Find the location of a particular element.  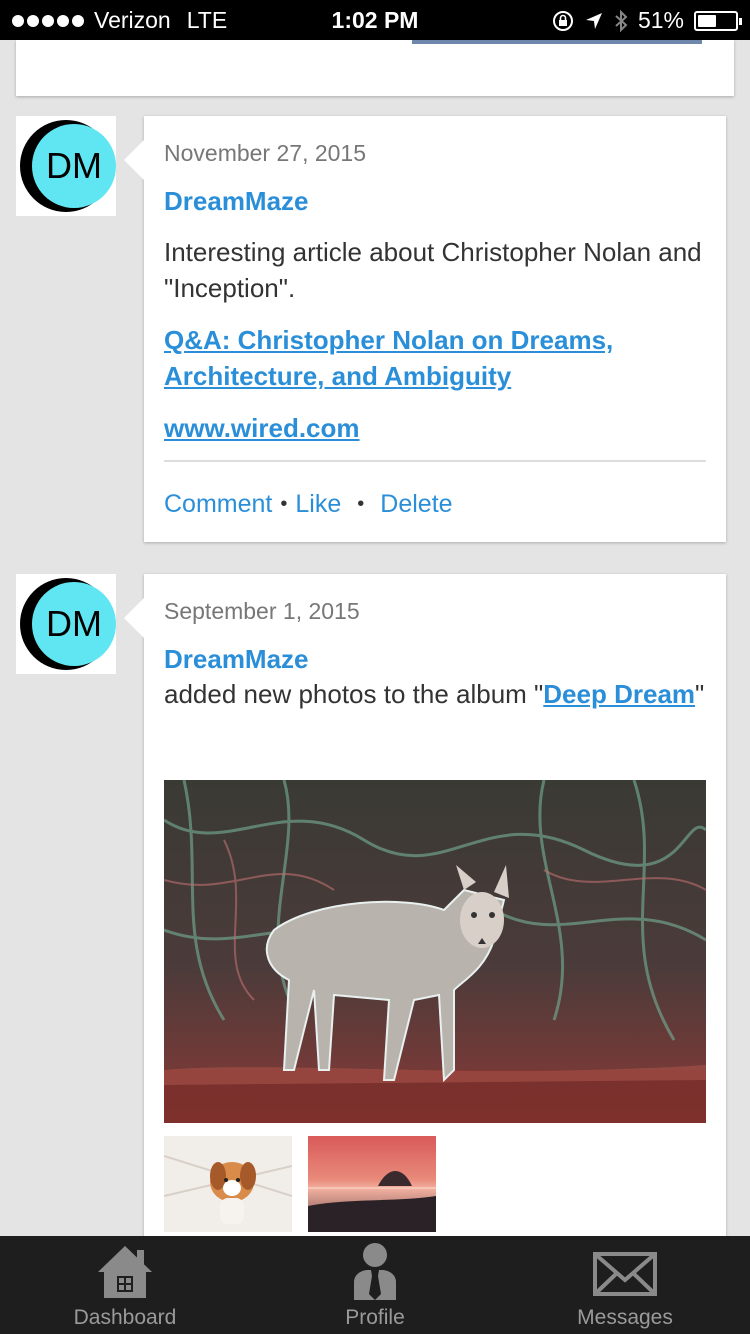

post-actions: Comment • Like • Delete is located at coordinates (308, 504).